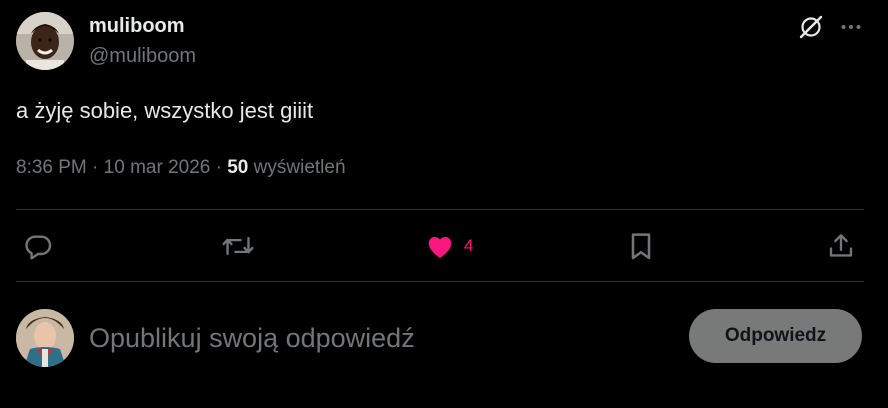  I want to click on more-options-button, so click(851, 27).